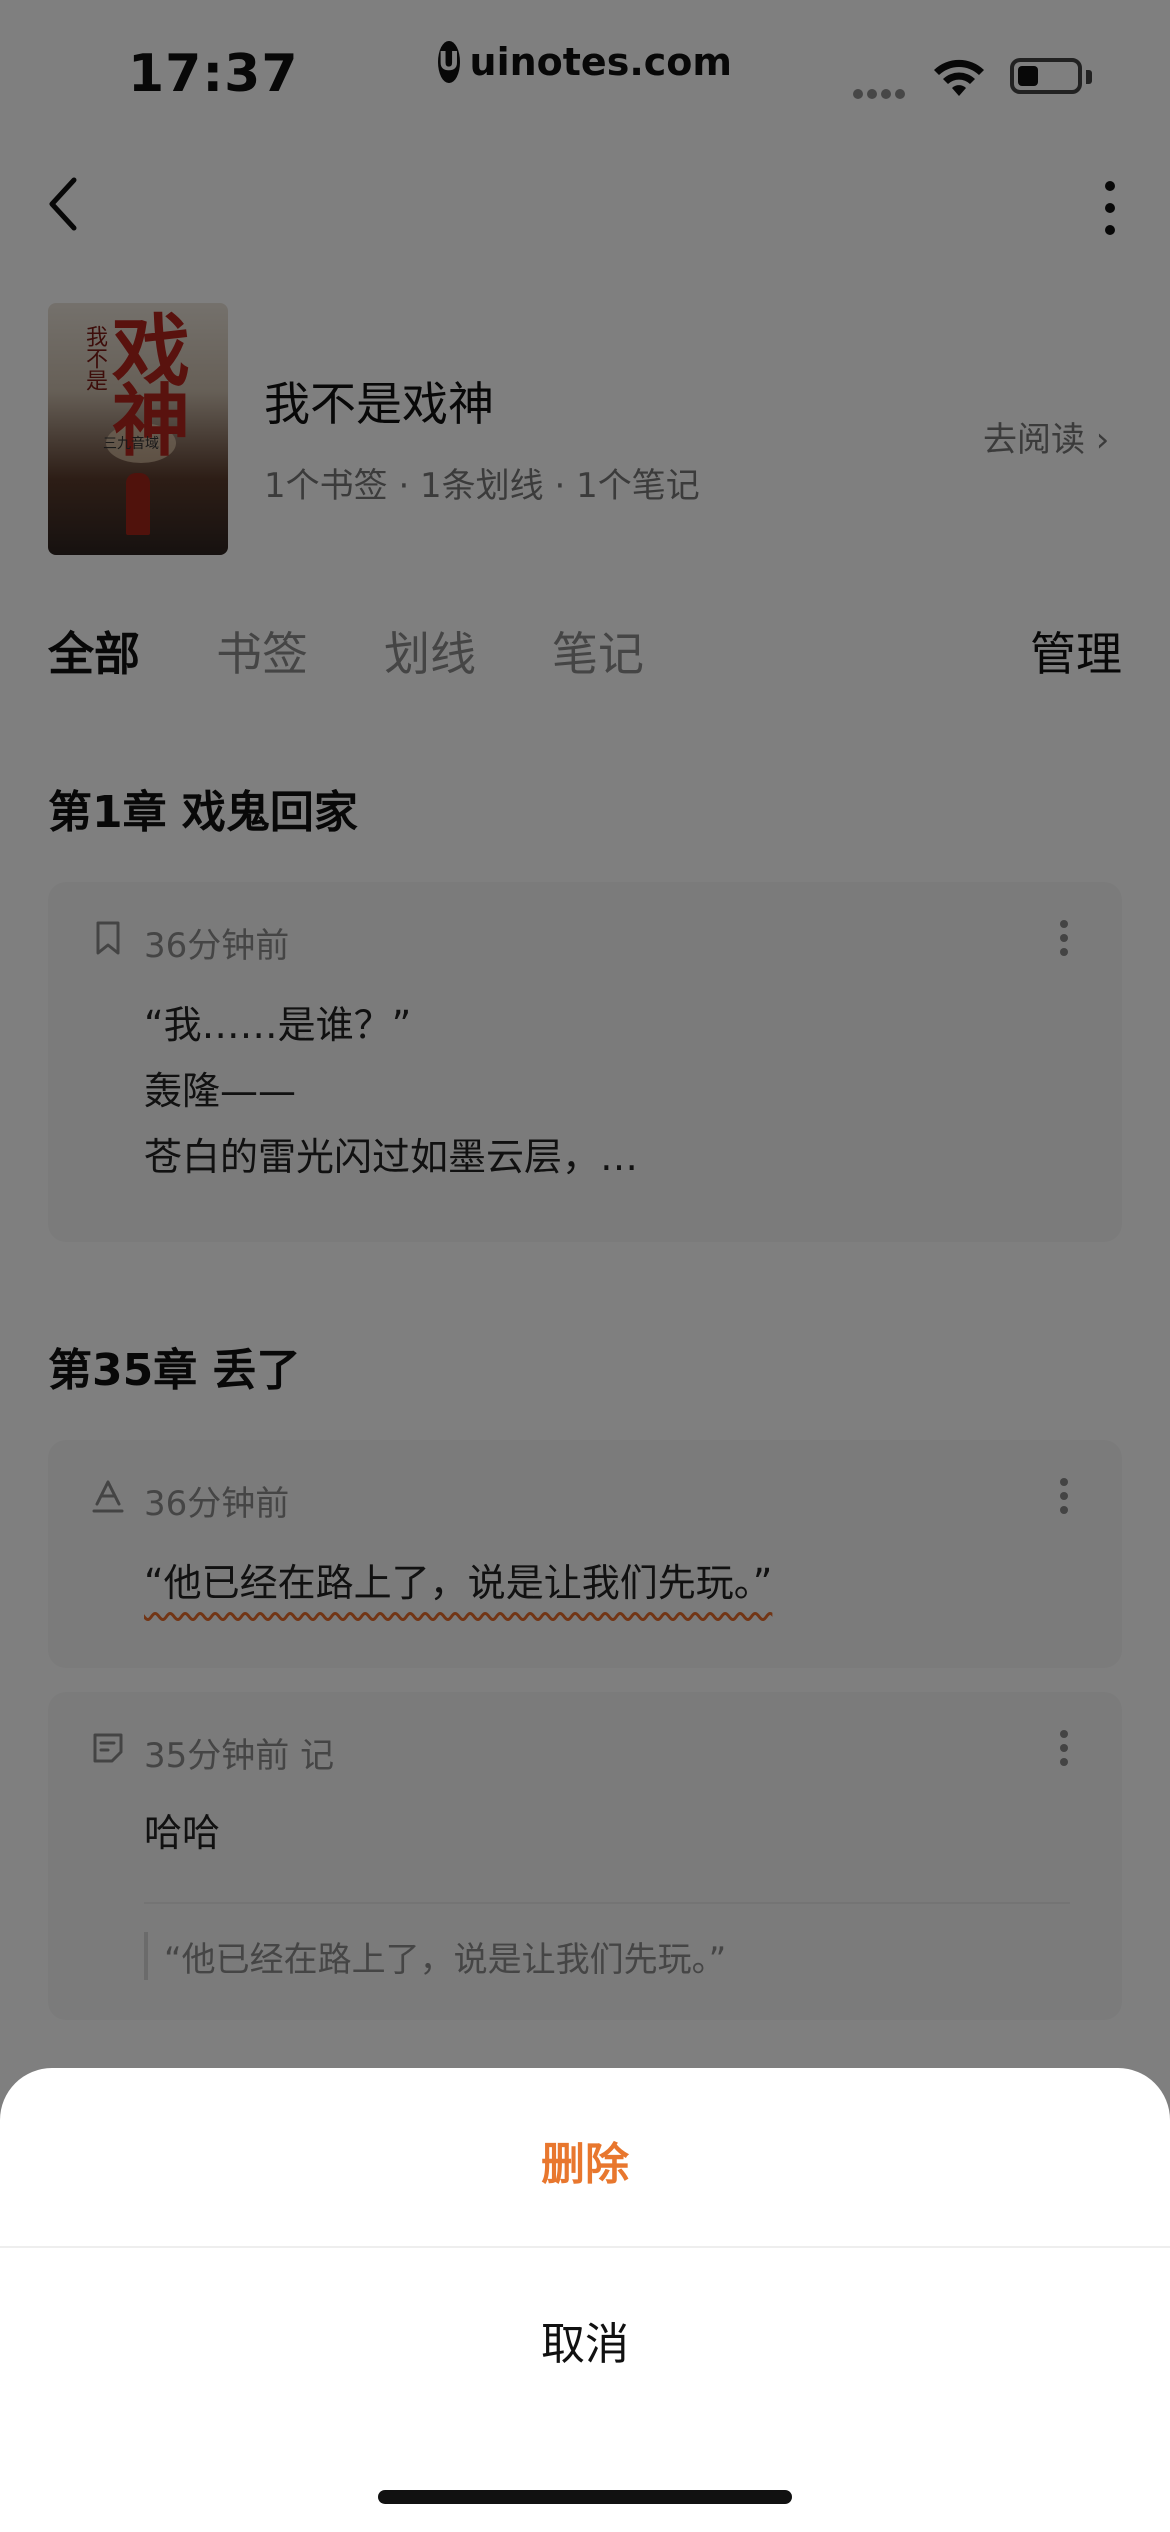 The width and height of the screenshot is (1170, 2532). What do you see at coordinates (585, 2497) in the screenshot?
I see `home-indicator` at bounding box center [585, 2497].